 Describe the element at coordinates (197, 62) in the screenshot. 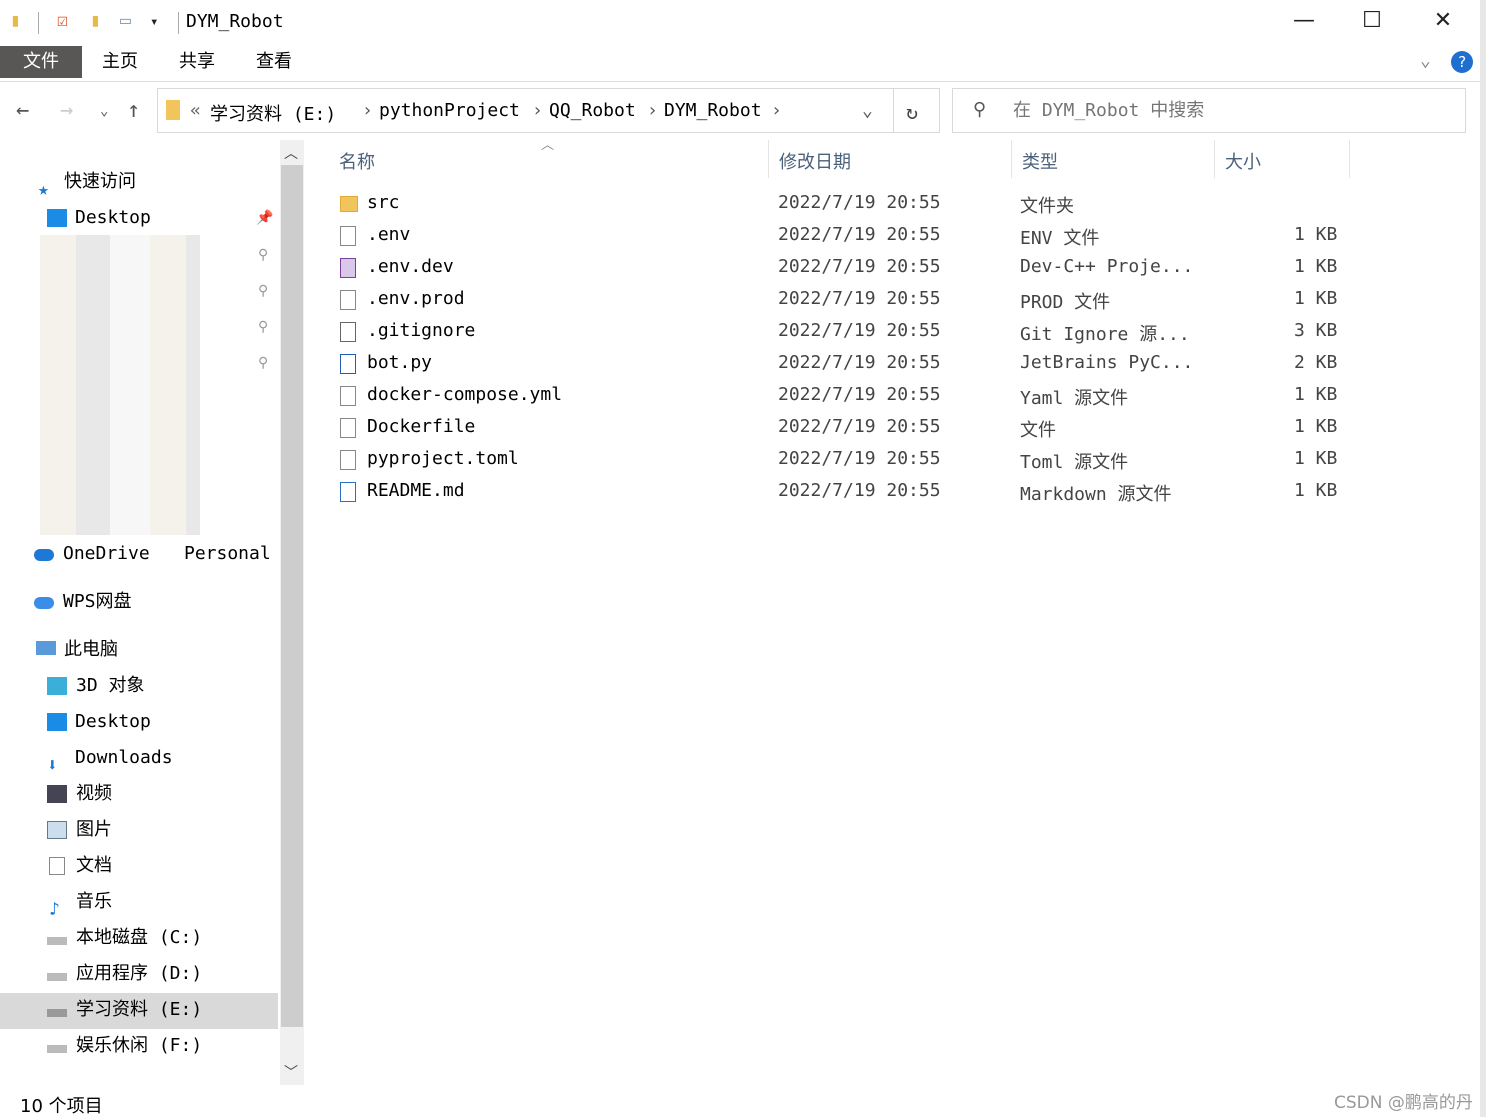

I see `tab-share: 共享` at that location.